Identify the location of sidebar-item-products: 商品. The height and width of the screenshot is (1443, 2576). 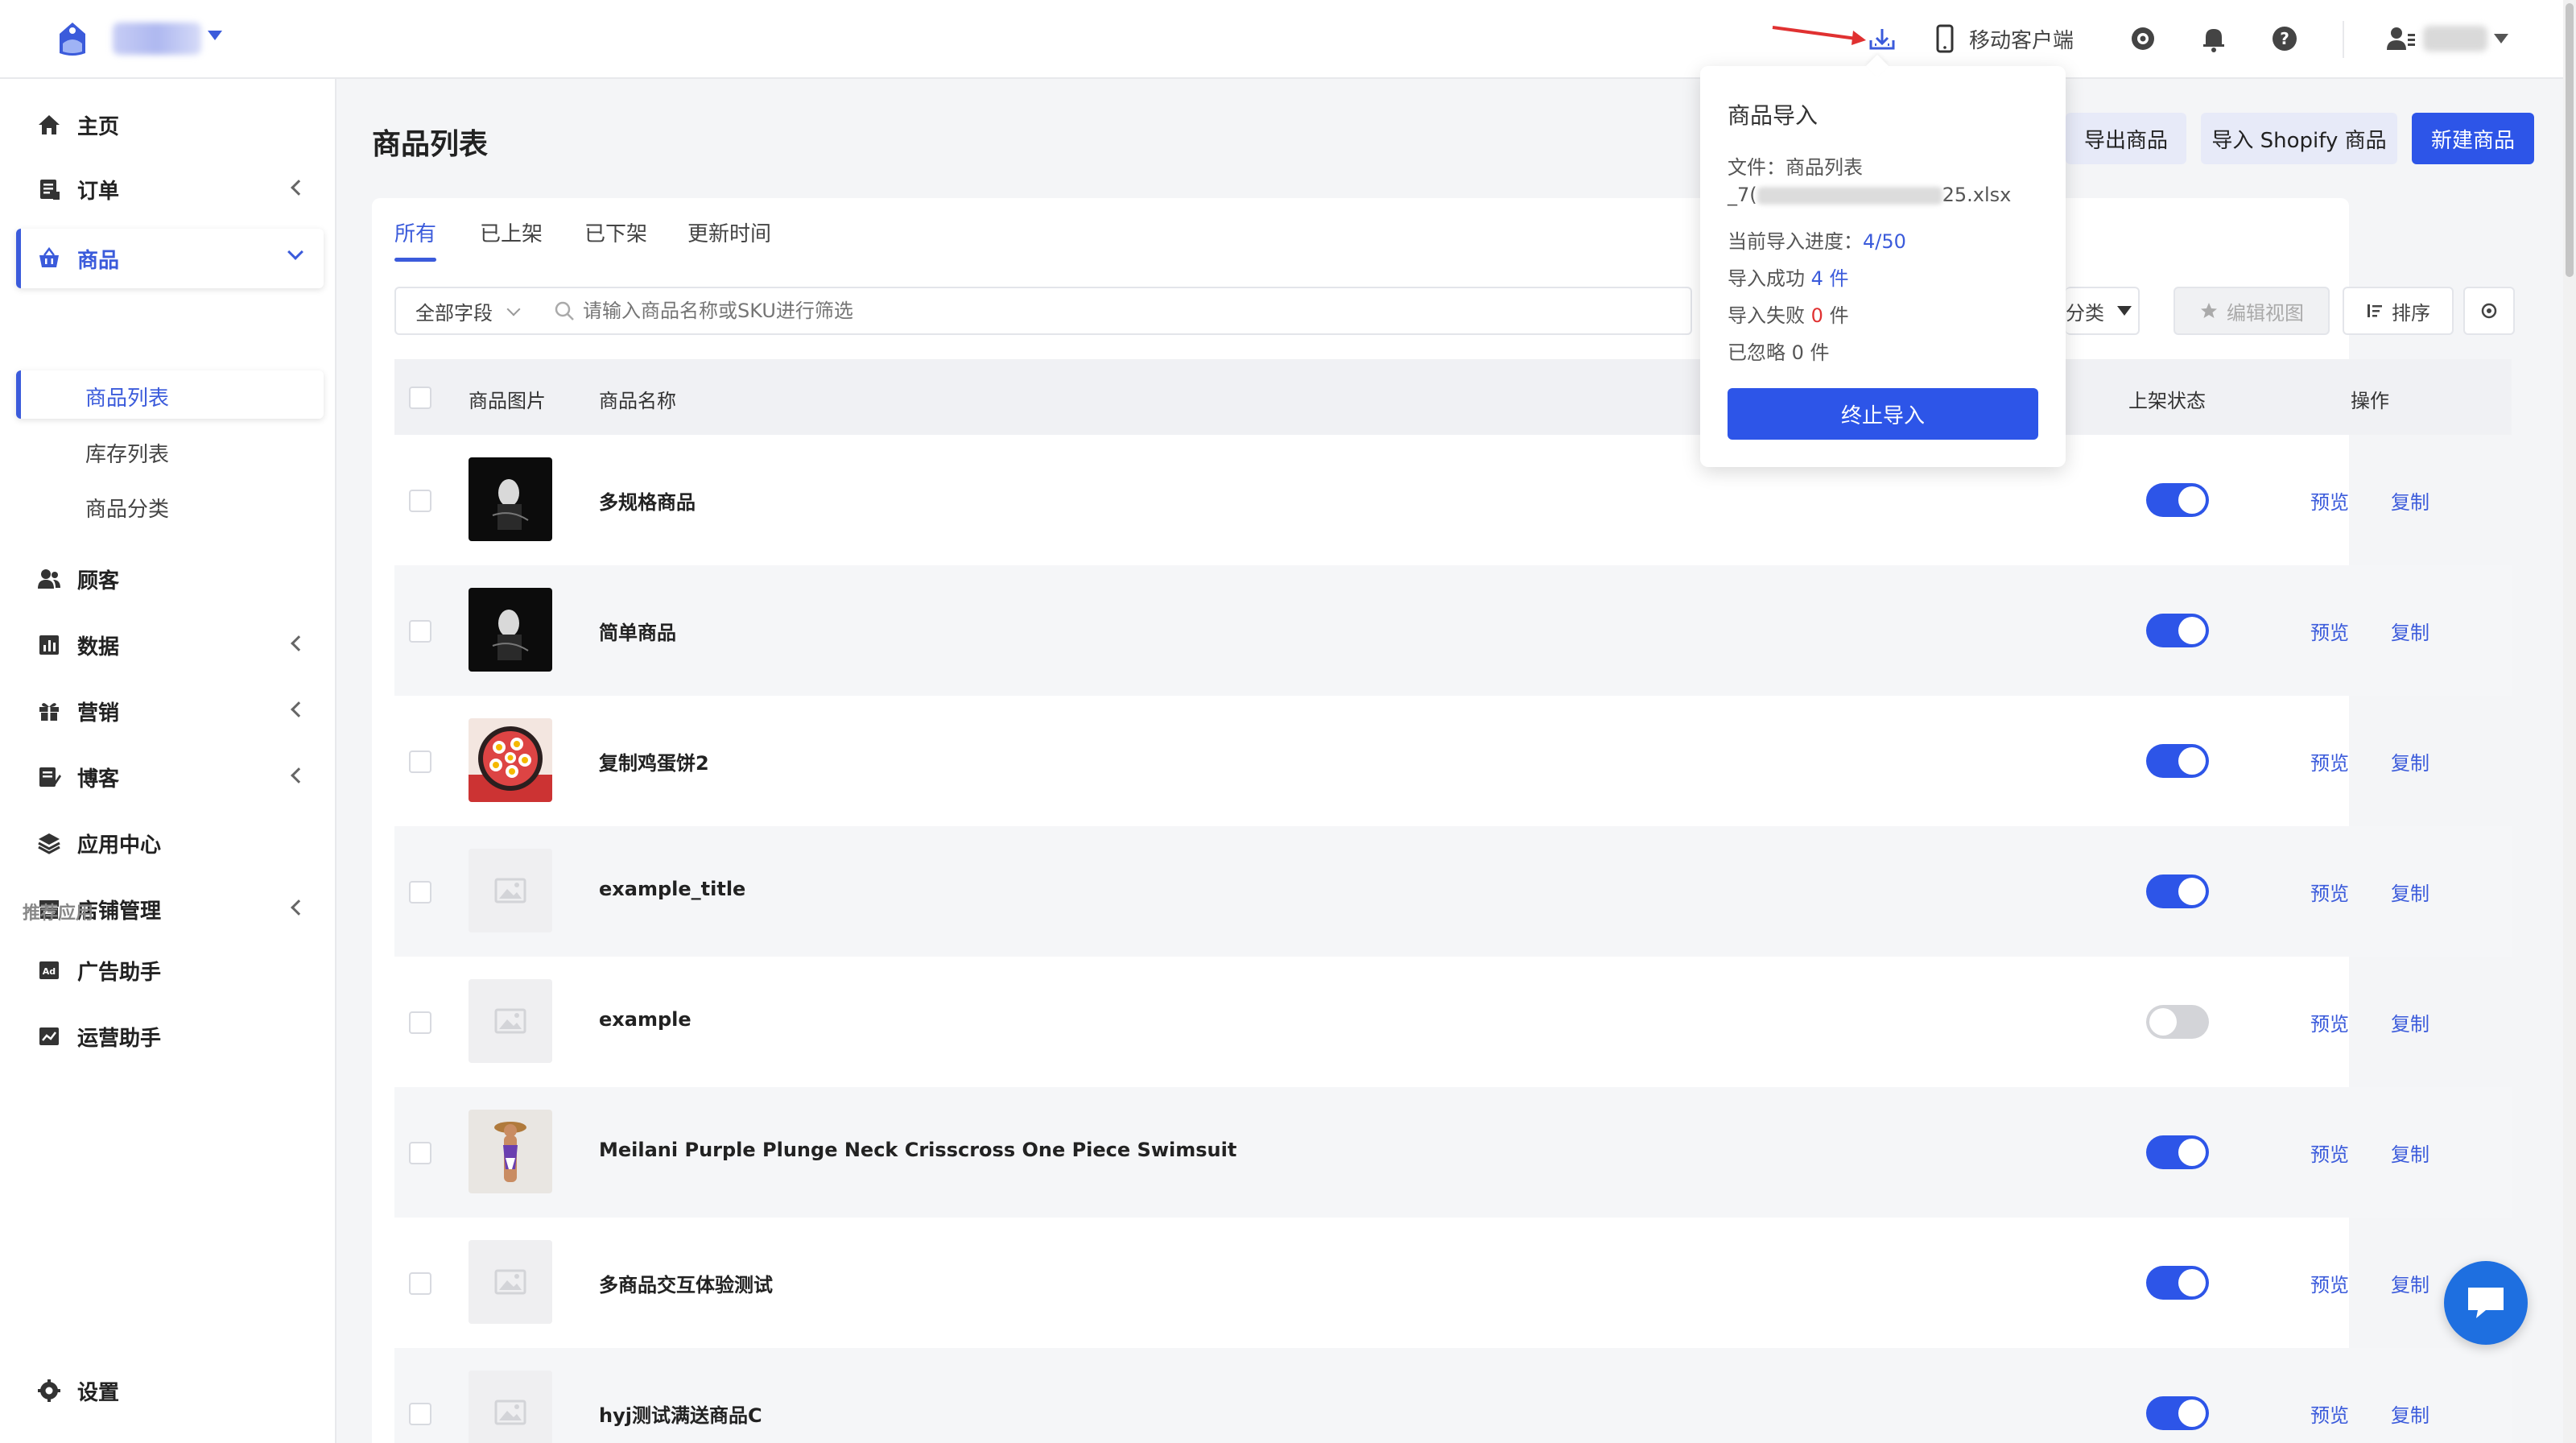
(170, 258).